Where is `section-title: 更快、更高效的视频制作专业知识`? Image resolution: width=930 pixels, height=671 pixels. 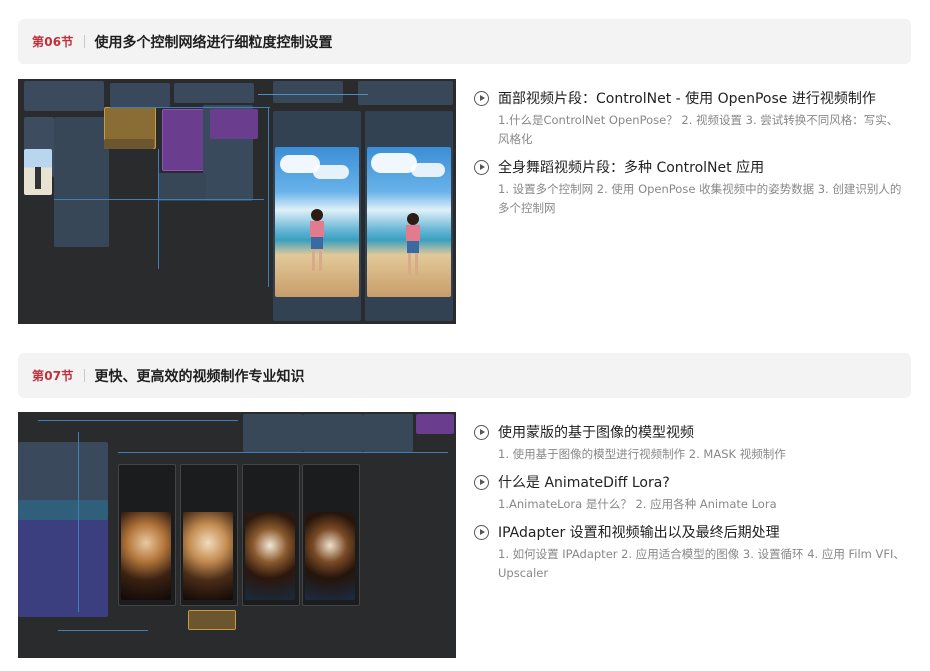 section-title: 更快、更高效的视频制作专业知识 is located at coordinates (199, 376).